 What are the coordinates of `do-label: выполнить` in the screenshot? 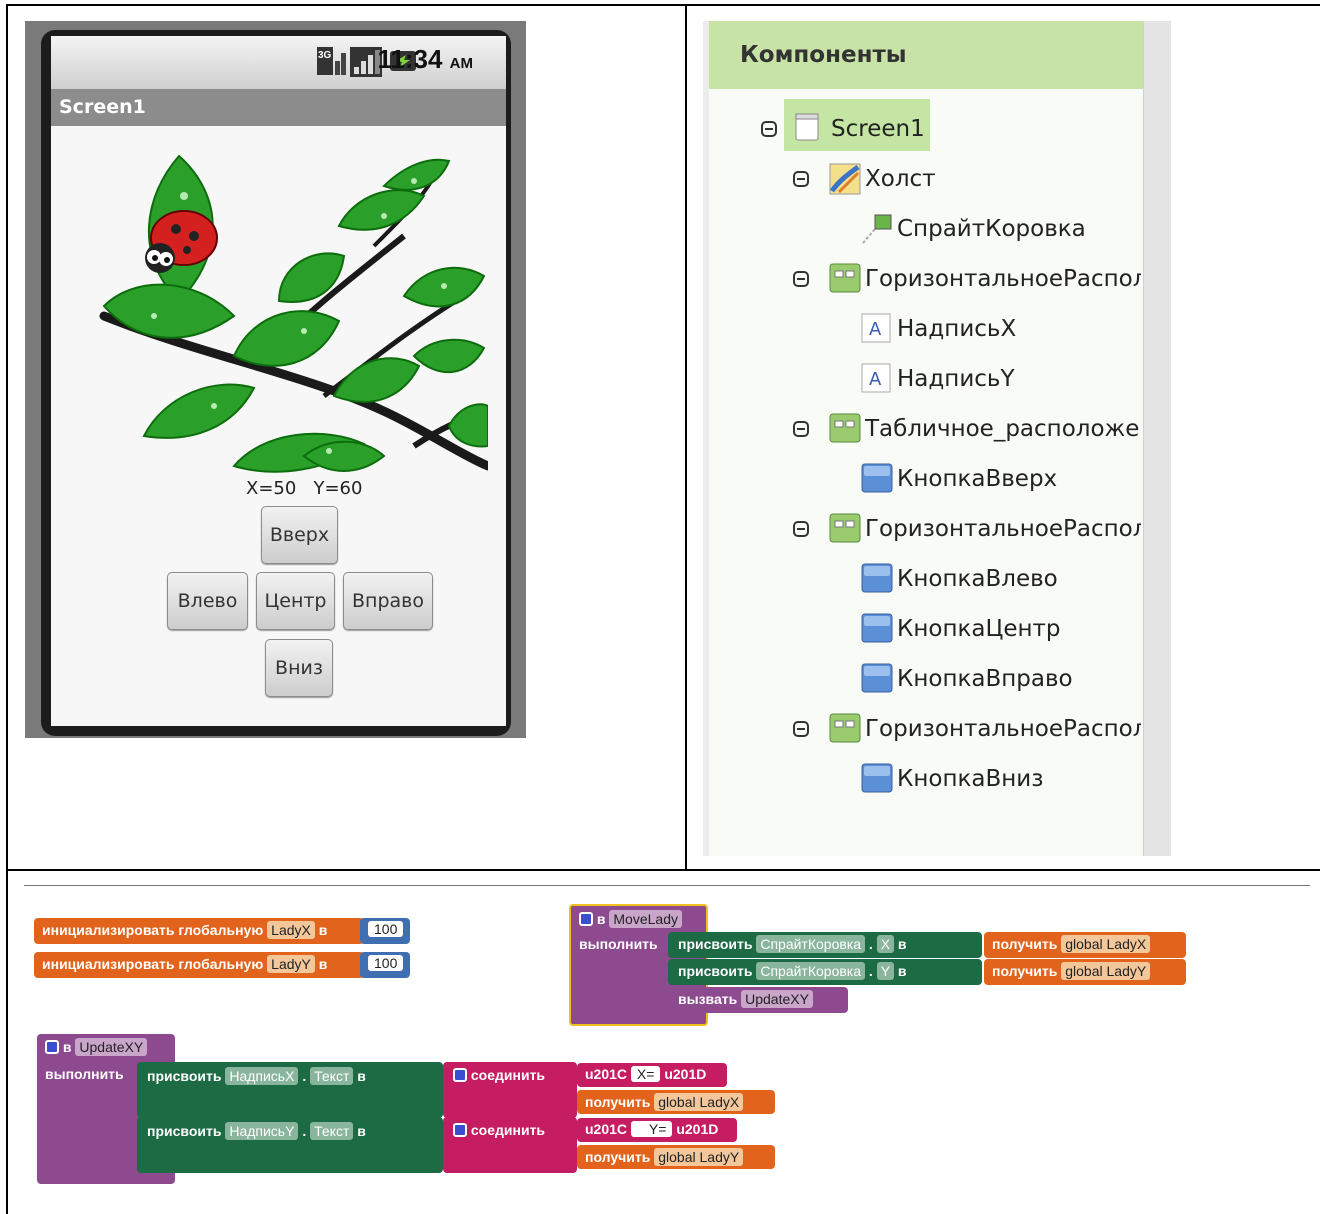 It's located at (618, 944).